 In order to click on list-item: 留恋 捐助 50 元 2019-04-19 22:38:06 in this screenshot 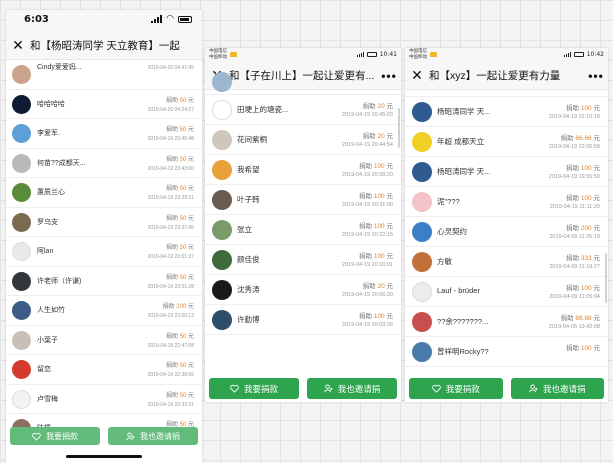, I will do `click(104, 370)`.